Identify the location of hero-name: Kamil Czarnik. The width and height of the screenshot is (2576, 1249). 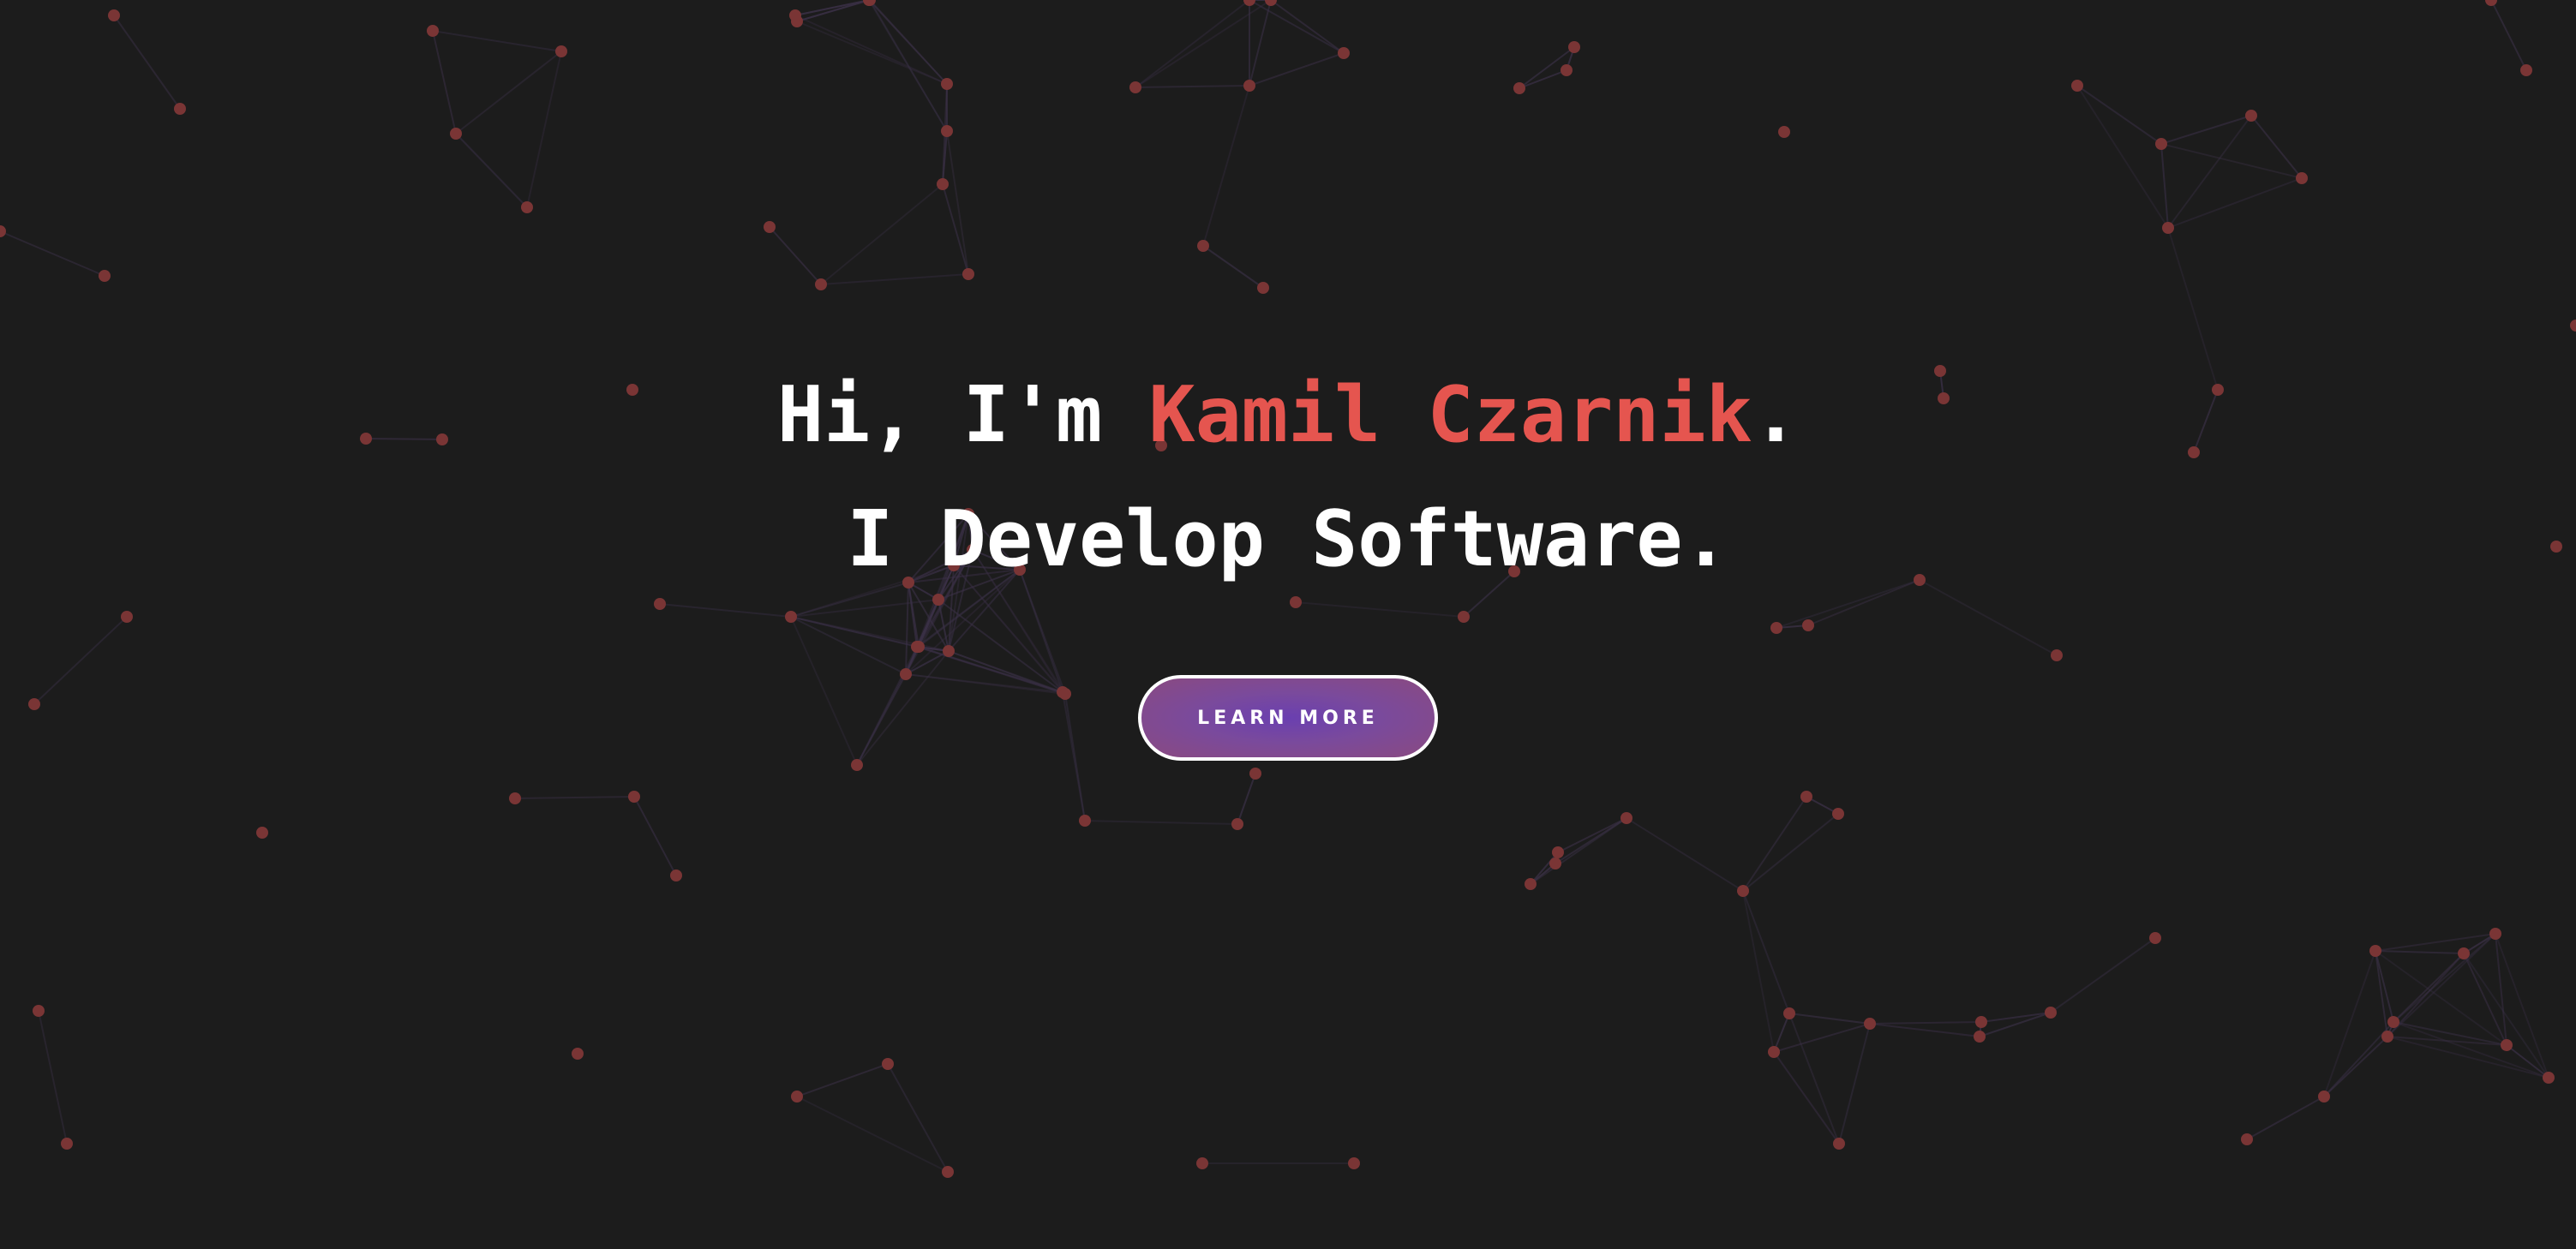
(1450, 415).